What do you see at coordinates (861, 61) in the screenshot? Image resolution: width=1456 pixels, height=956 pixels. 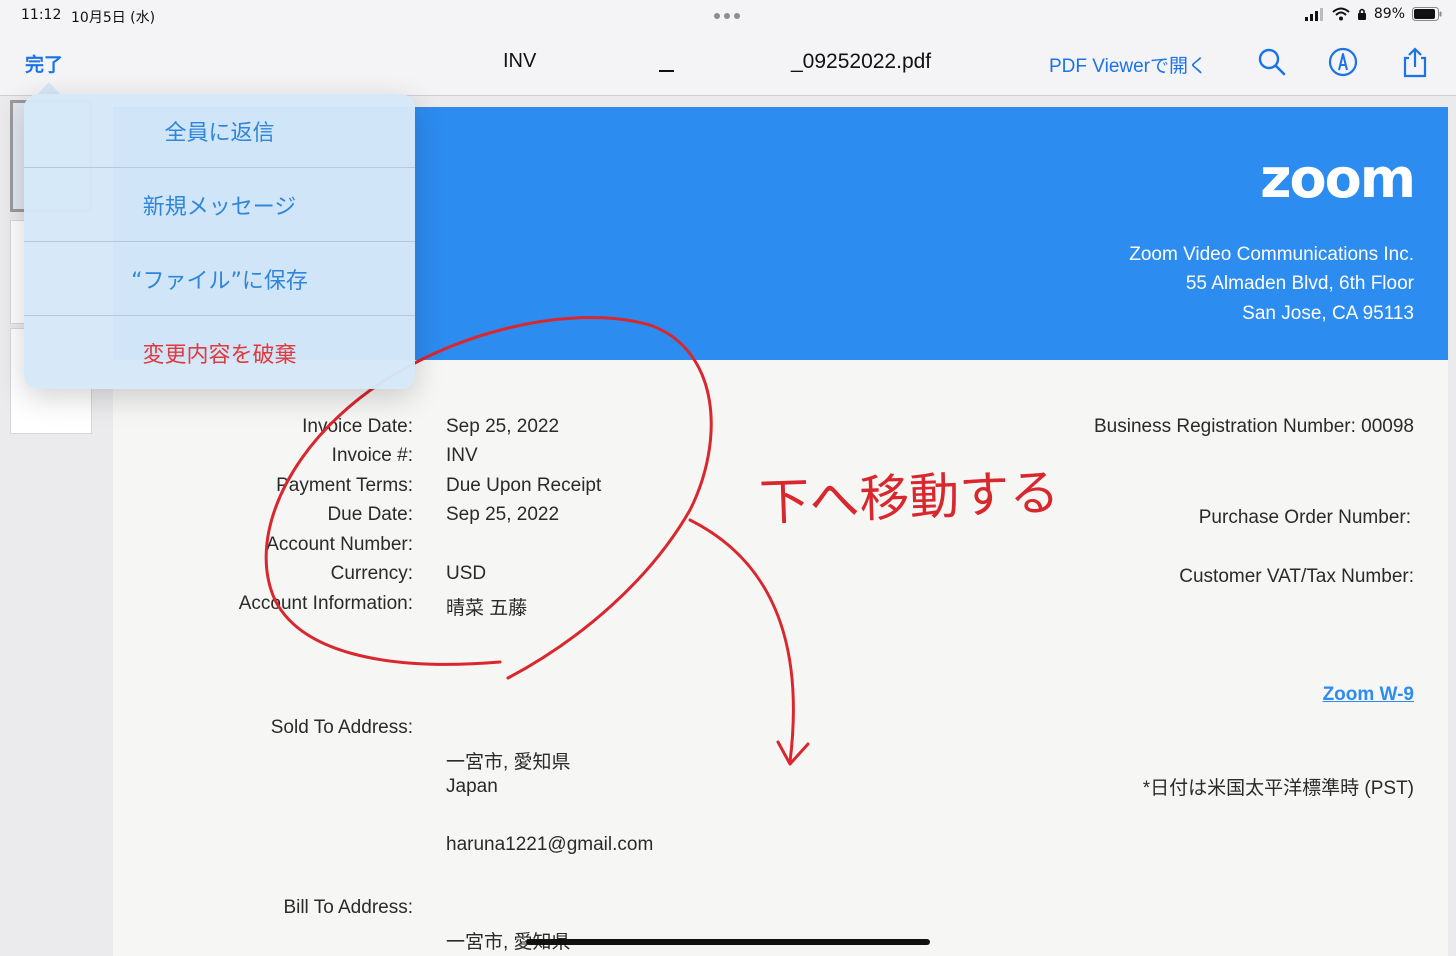 I see `document-title-part2: _09252022.pdf` at bounding box center [861, 61].